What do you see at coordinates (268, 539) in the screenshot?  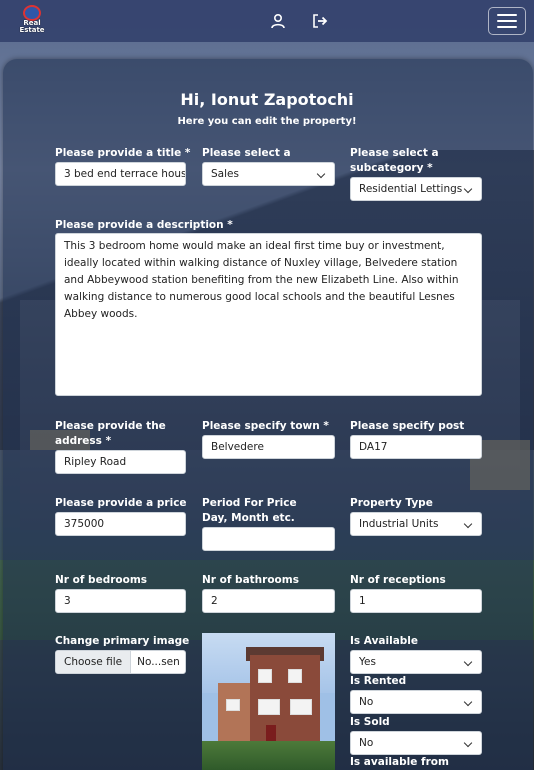 I see `period-input` at bounding box center [268, 539].